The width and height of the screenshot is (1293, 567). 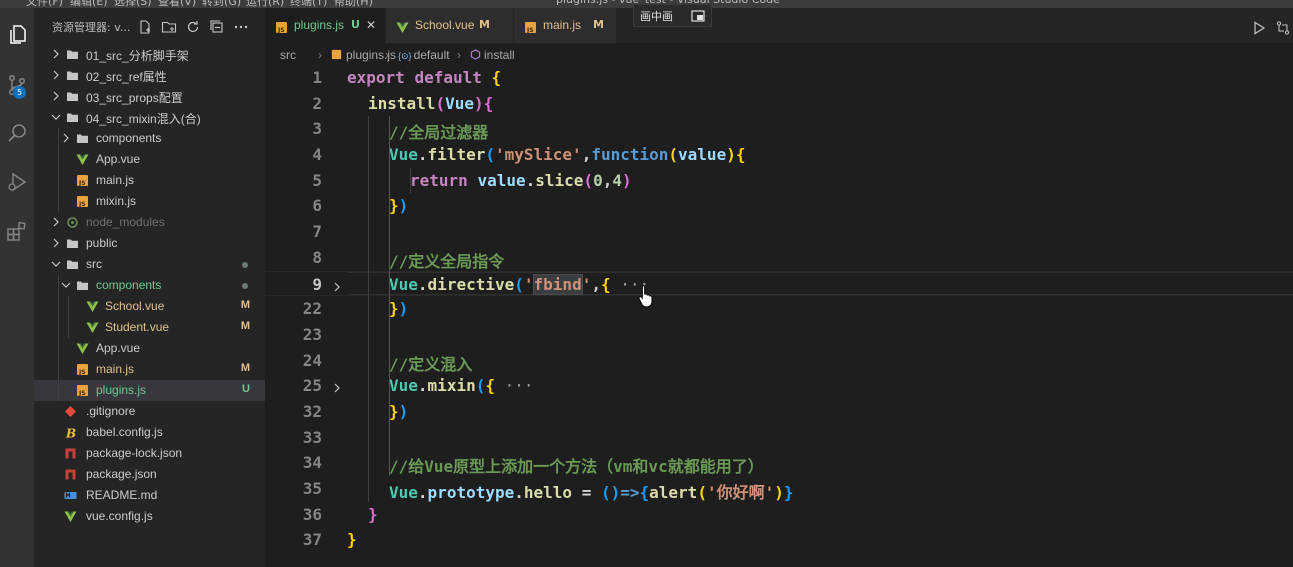 What do you see at coordinates (492, 55) in the screenshot?
I see `breadcrumb-install: install` at bounding box center [492, 55].